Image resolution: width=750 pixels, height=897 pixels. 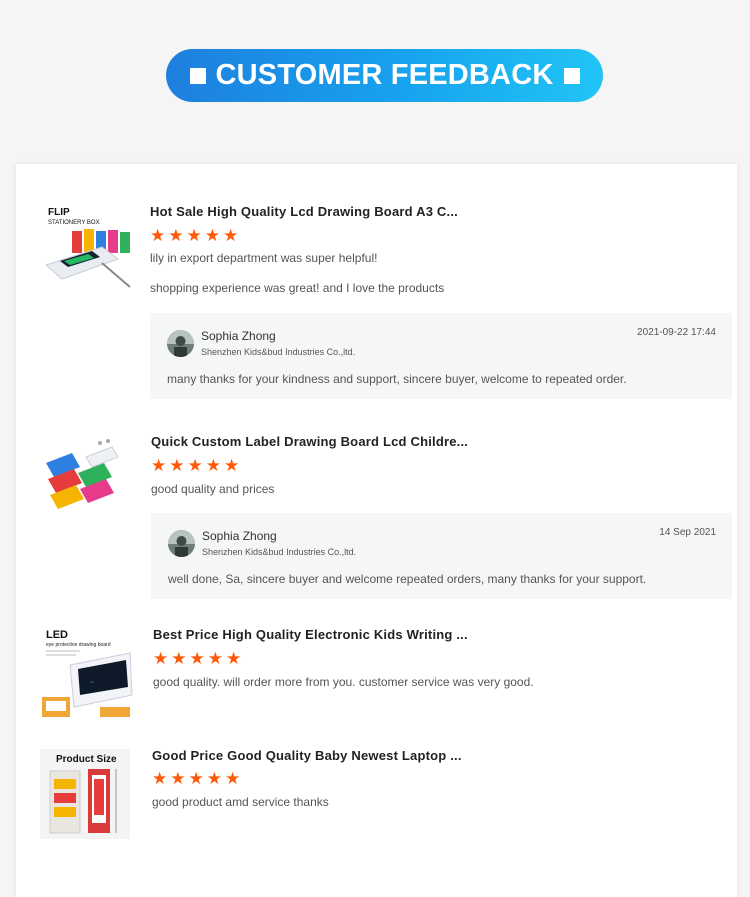 I want to click on product-thumbnail, so click(x=83, y=473).